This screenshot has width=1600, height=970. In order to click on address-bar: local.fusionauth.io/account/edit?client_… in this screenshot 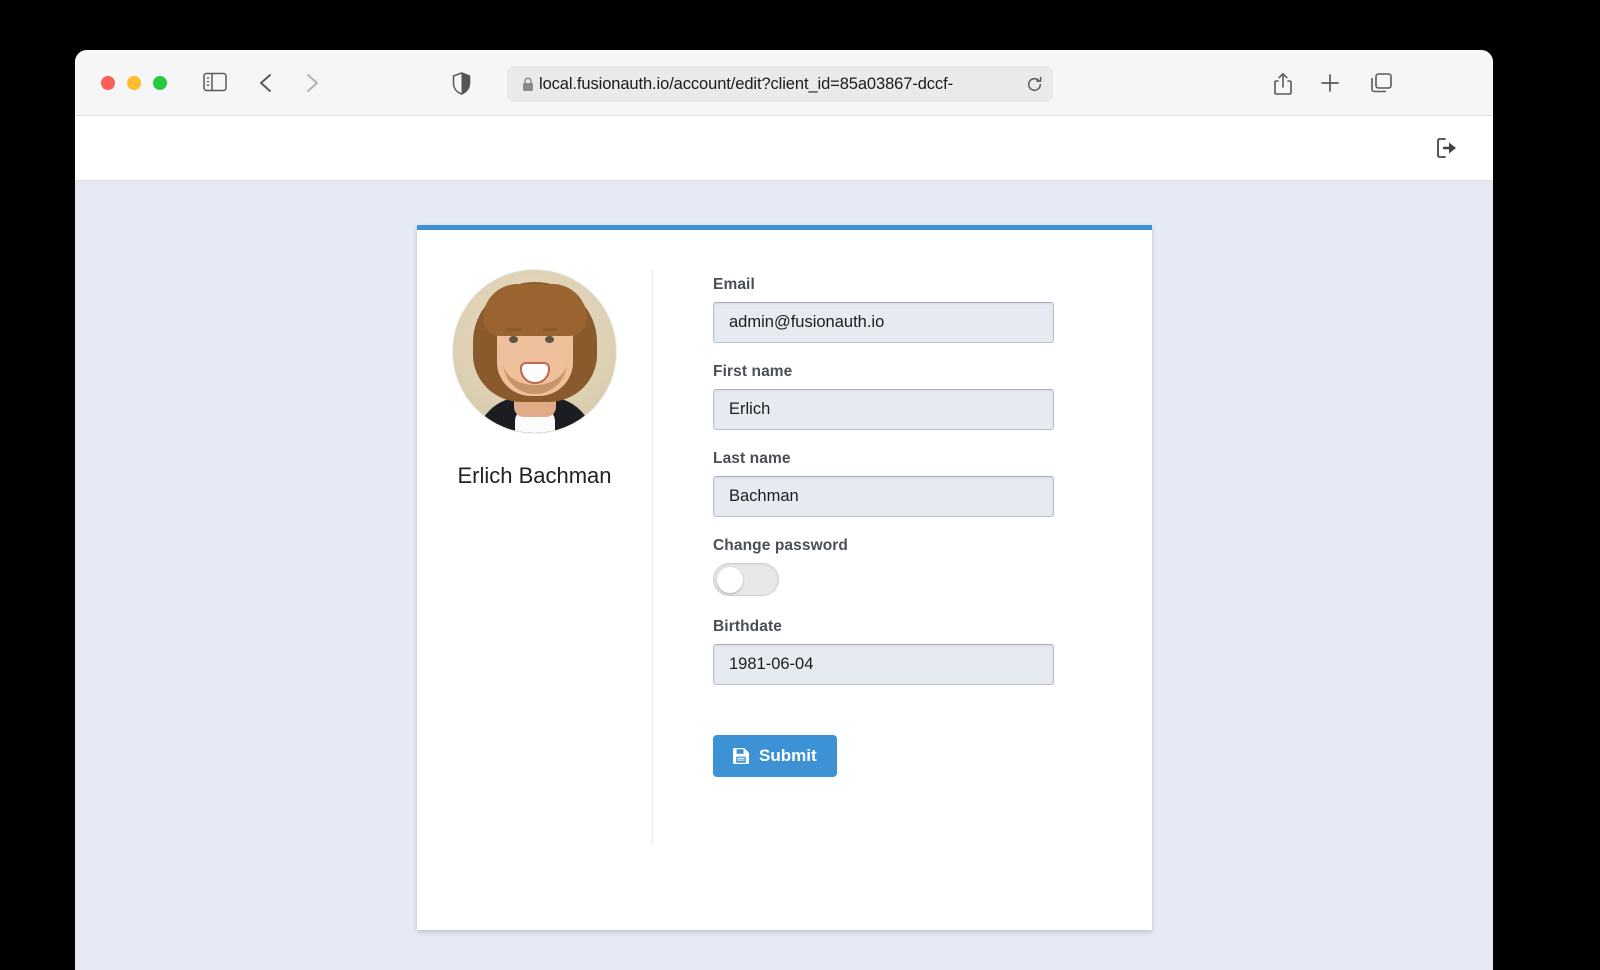, I will do `click(780, 84)`.